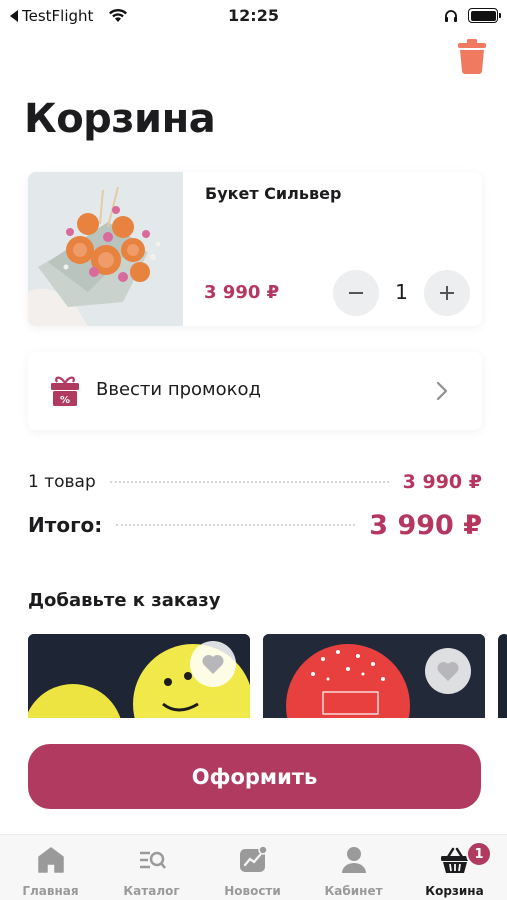  I want to click on bouquet-image, so click(105, 249).